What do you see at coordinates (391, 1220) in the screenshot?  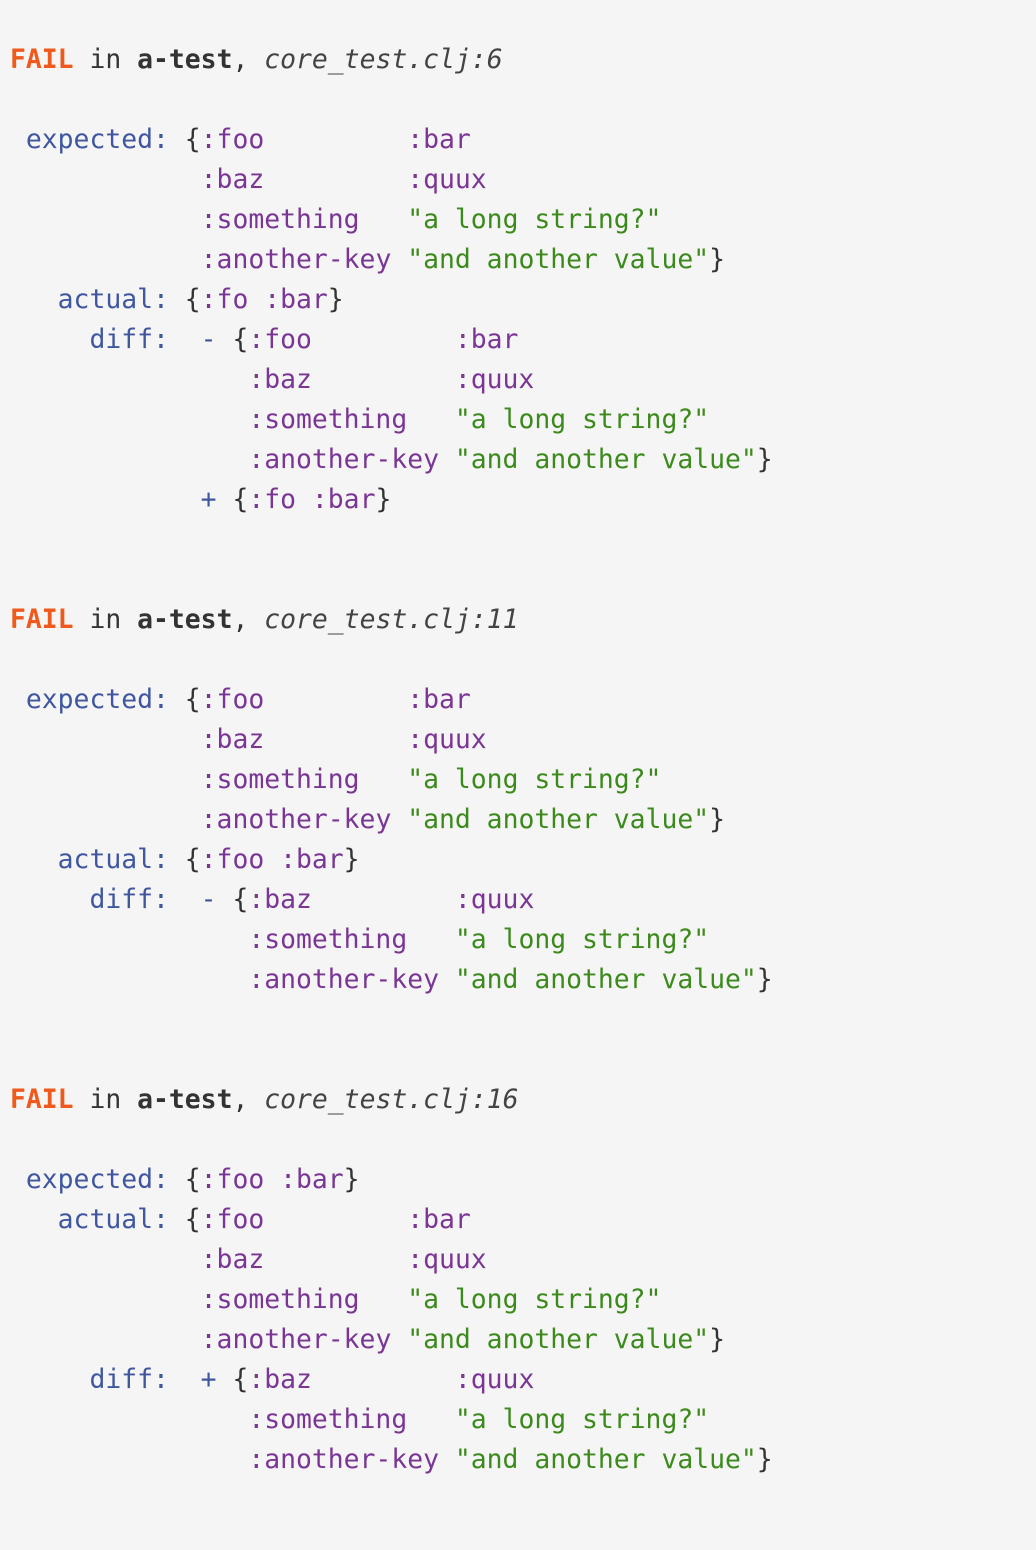 I see `report-line: actual: {:foo :bar` at bounding box center [391, 1220].